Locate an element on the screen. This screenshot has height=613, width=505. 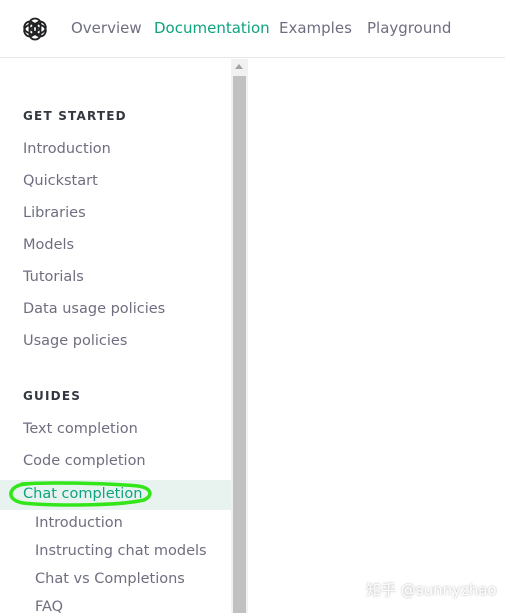
sidebar-item-quickstart: Quickstart is located at coordinates (60, 181).